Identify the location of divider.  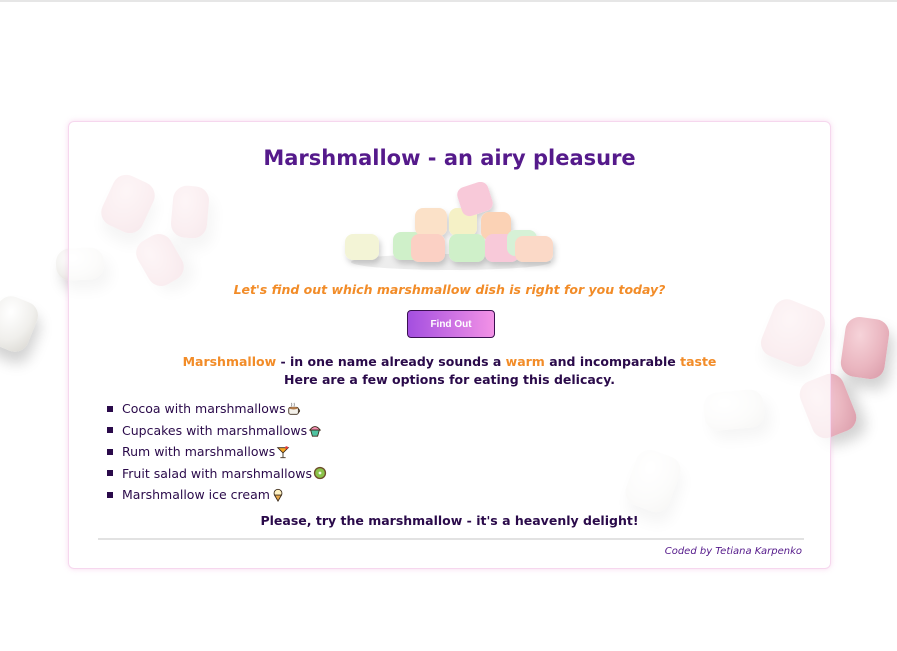
(451, 539).